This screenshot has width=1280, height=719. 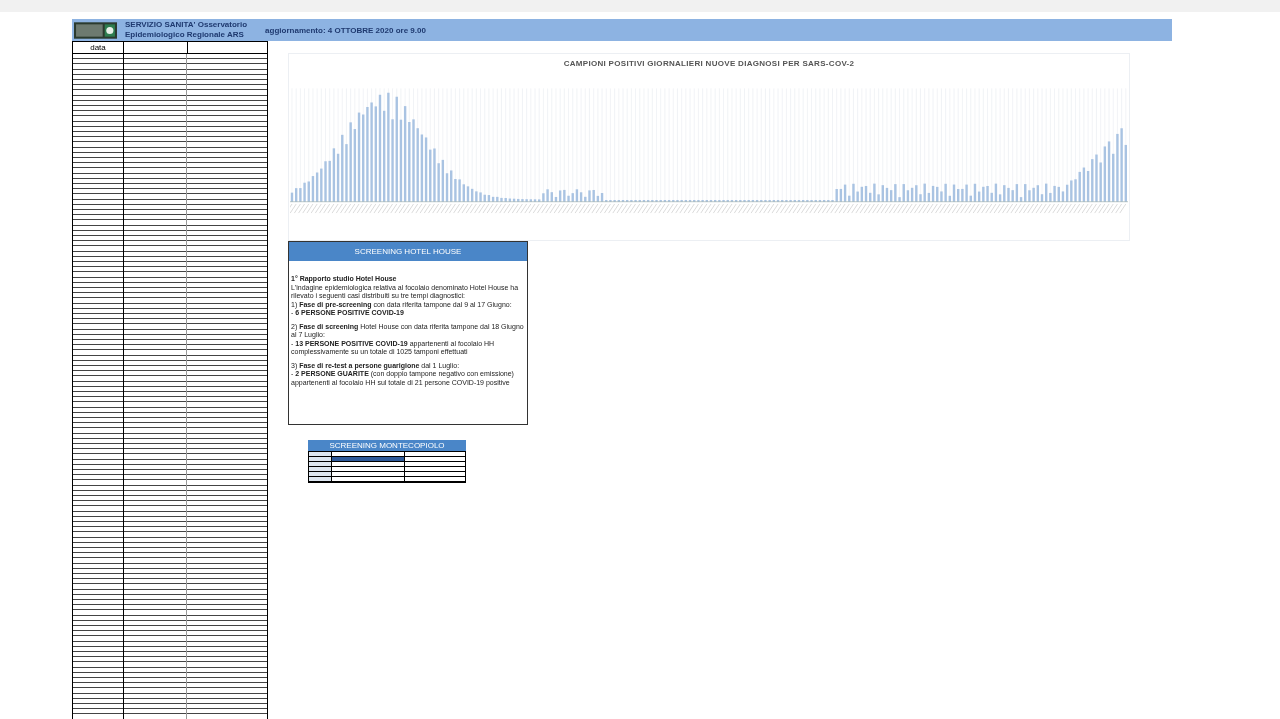 I want to click on chart-title: CAMPIONI POSITIVI GIORNALIERI NUOVE DIAGNOSI PER SARS-COV-2, so click(x=709, y=63).